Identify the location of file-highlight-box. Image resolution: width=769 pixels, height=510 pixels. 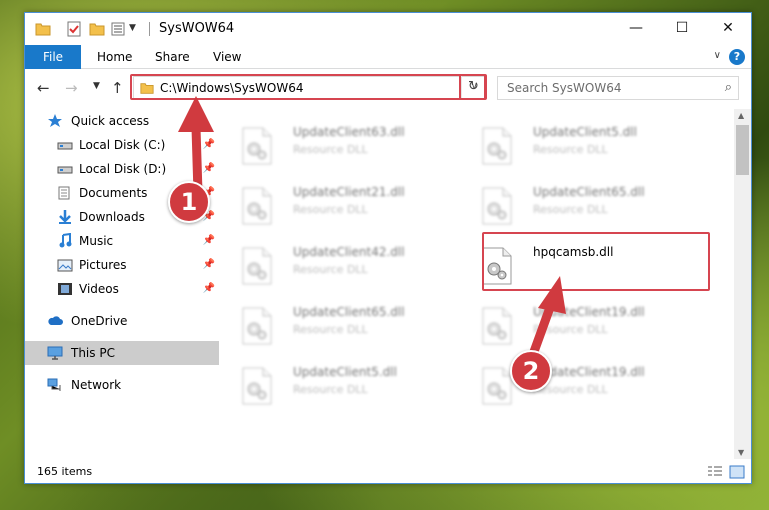
(596, 261).